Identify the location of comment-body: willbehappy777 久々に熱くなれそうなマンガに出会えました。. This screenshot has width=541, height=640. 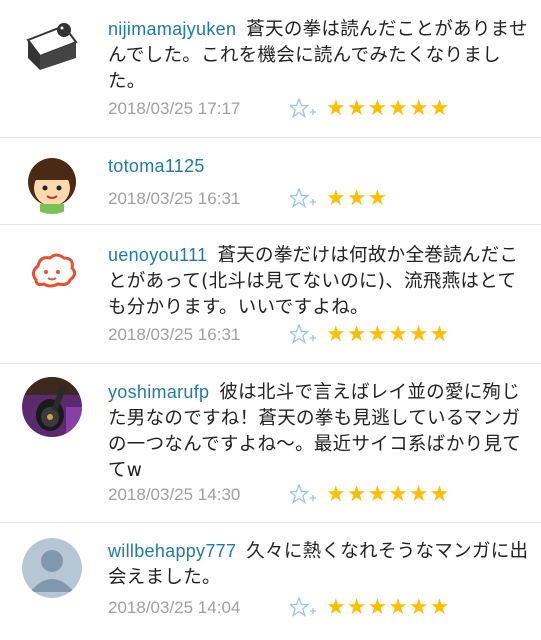
(319, 564).